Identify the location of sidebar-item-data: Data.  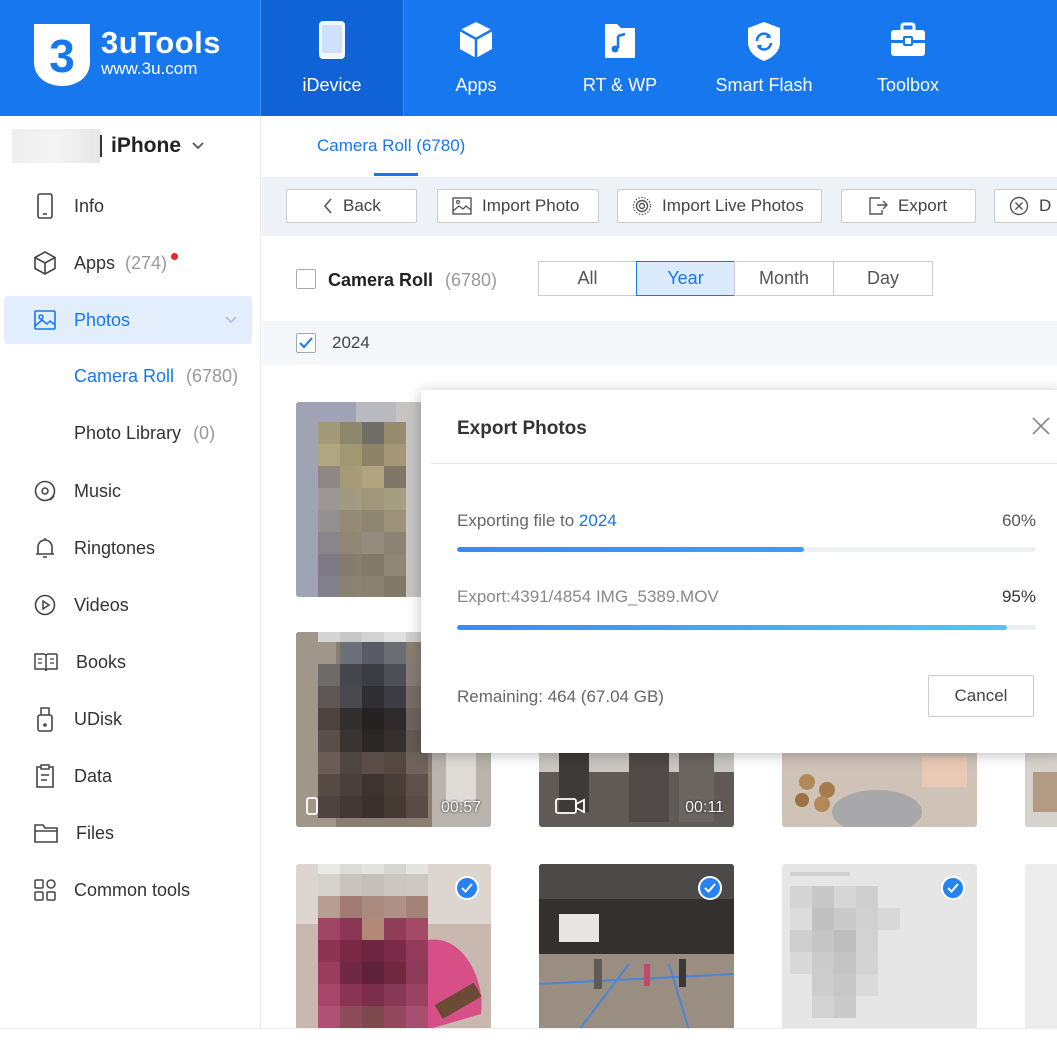
(128, 776).